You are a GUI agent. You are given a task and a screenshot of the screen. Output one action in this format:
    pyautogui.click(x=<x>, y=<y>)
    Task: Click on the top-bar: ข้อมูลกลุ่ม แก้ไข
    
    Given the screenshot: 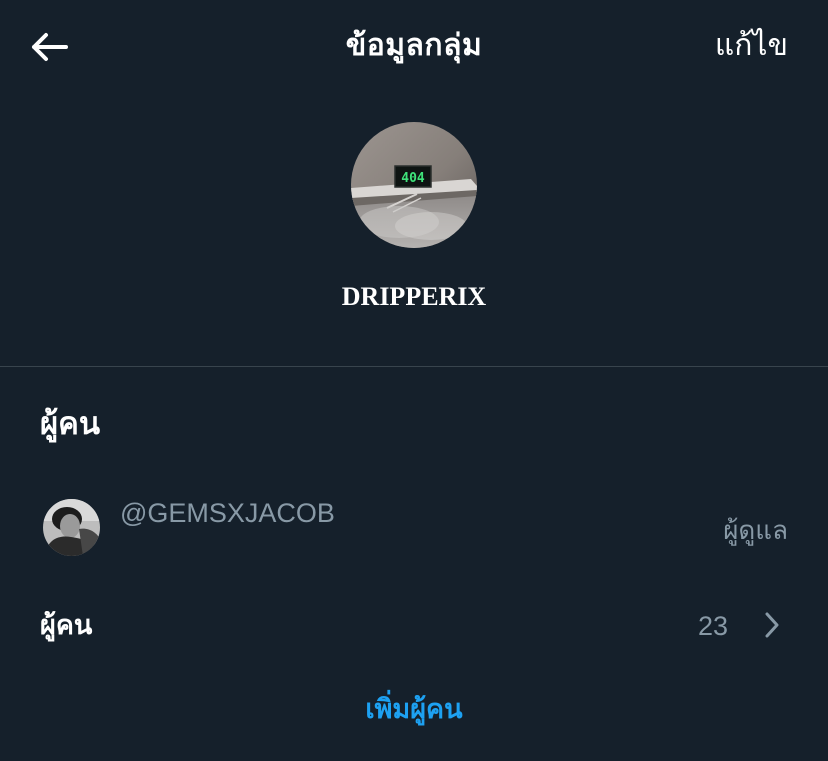 What is the action you would take?
    pyautogui.click(x=414, y=46)
    